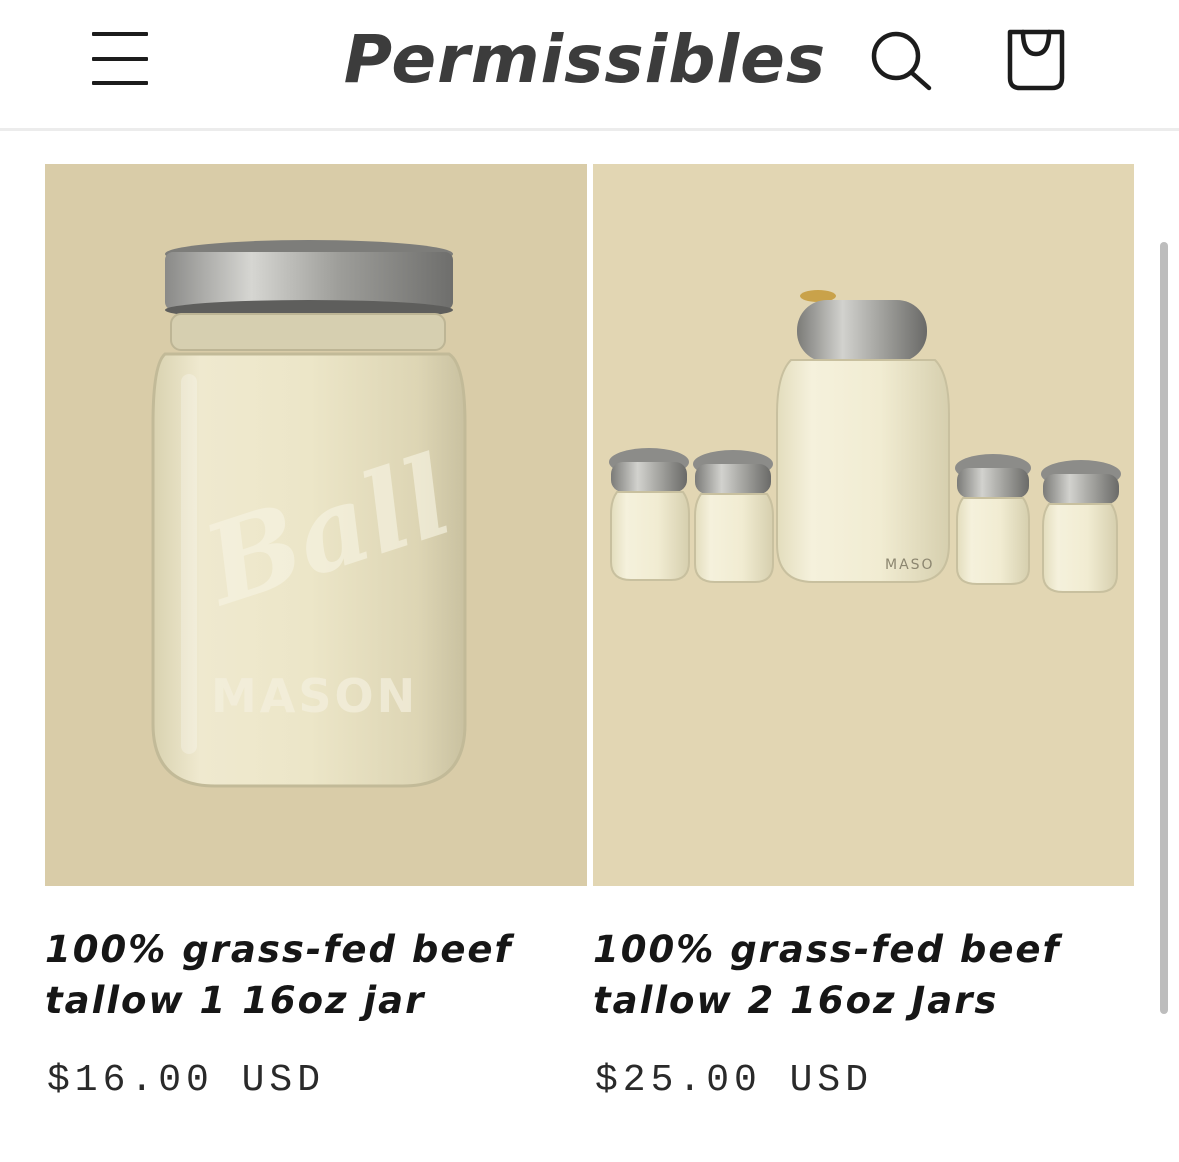 Image resolution: width=1179 pixels, height=1162 pixels. Describe the element at coordinates (120, 34) in the screenshot. I see `hamburger-menu-icon` at that location.